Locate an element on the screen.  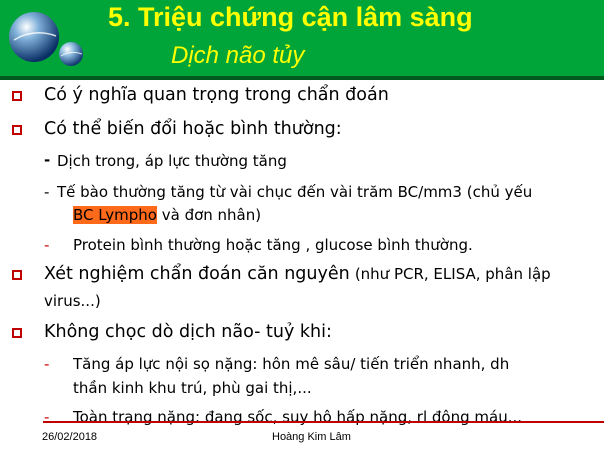
footer-author: Hoàng Kim Lâm is located at coordinates (311, 437).